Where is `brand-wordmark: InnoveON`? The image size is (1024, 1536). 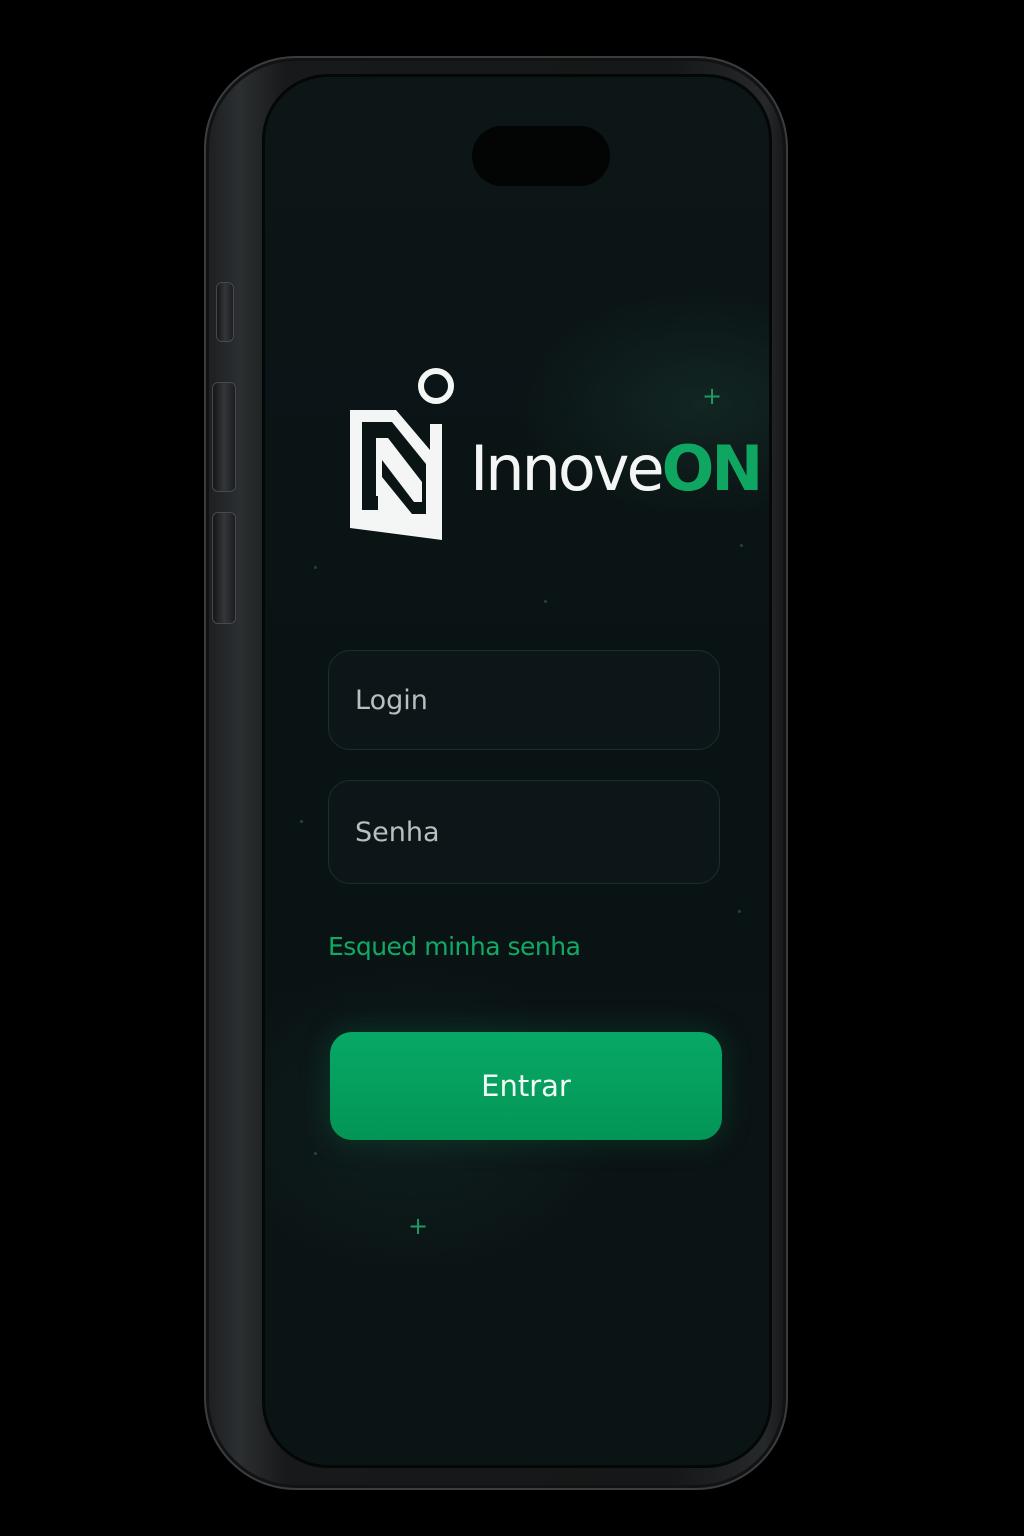 brand-wordmark: InnoveON is located at coordinates (616, 469).